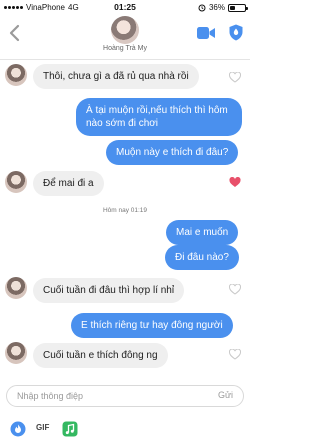 This screenshot has height=445, width=320. What do you see at coordinates (172, 152) in the screenshot?
I see `outgoing-message: Muộn này e thích đi đâu?` at bounding box center [172, 152].